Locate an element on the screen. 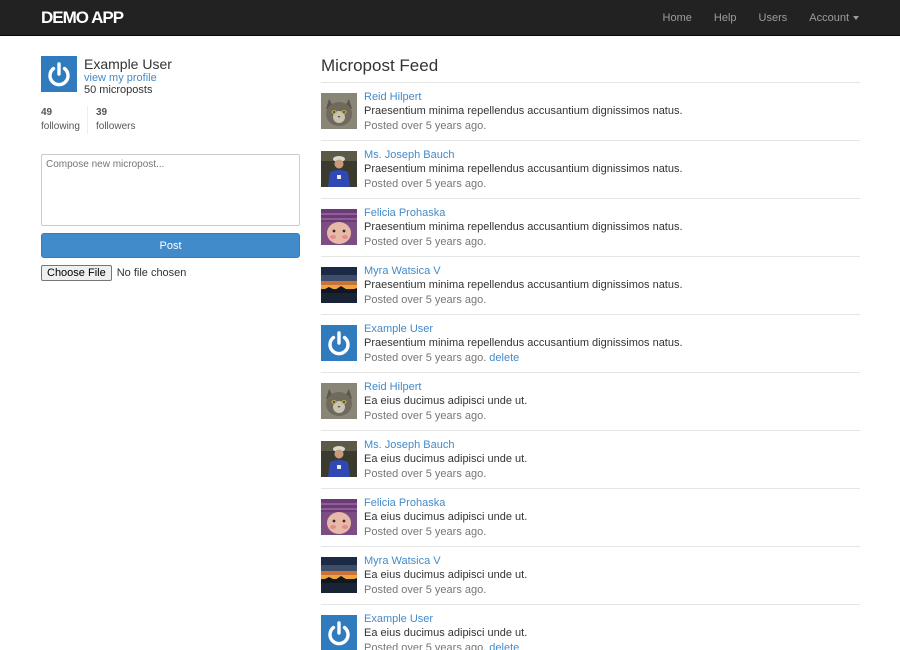  following-count: 49 is located at coordinates (47, 112).